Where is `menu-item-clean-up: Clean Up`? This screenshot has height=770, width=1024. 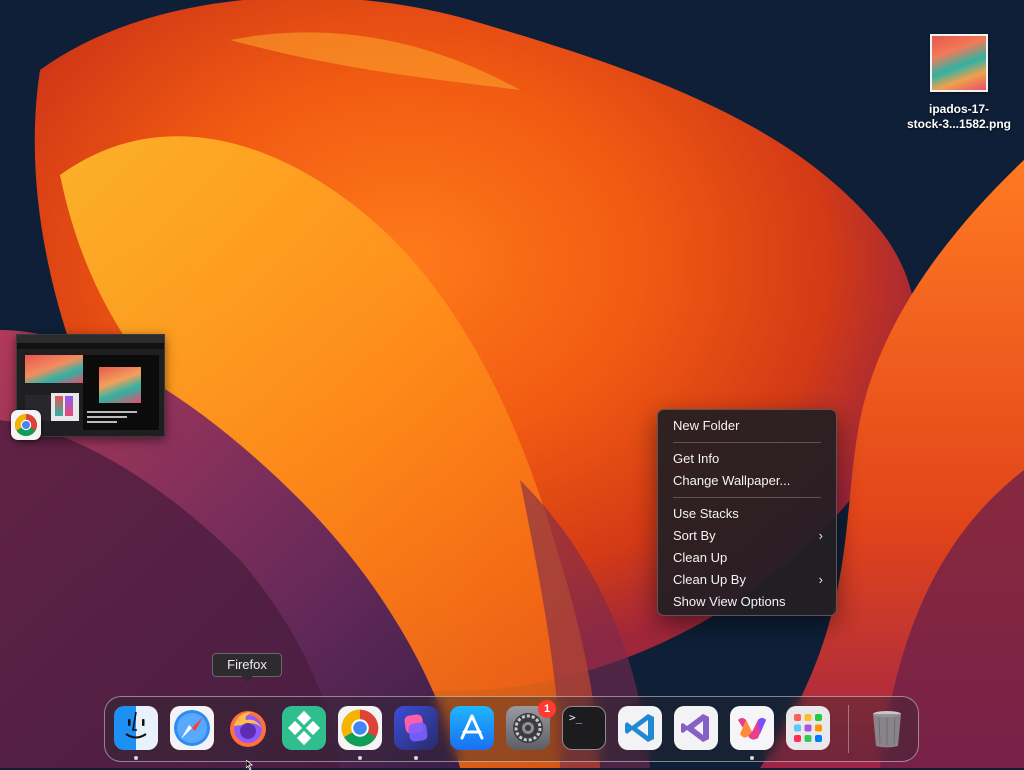
menu-item-clean-up: Clean Up is located at coordinates (747, 558).